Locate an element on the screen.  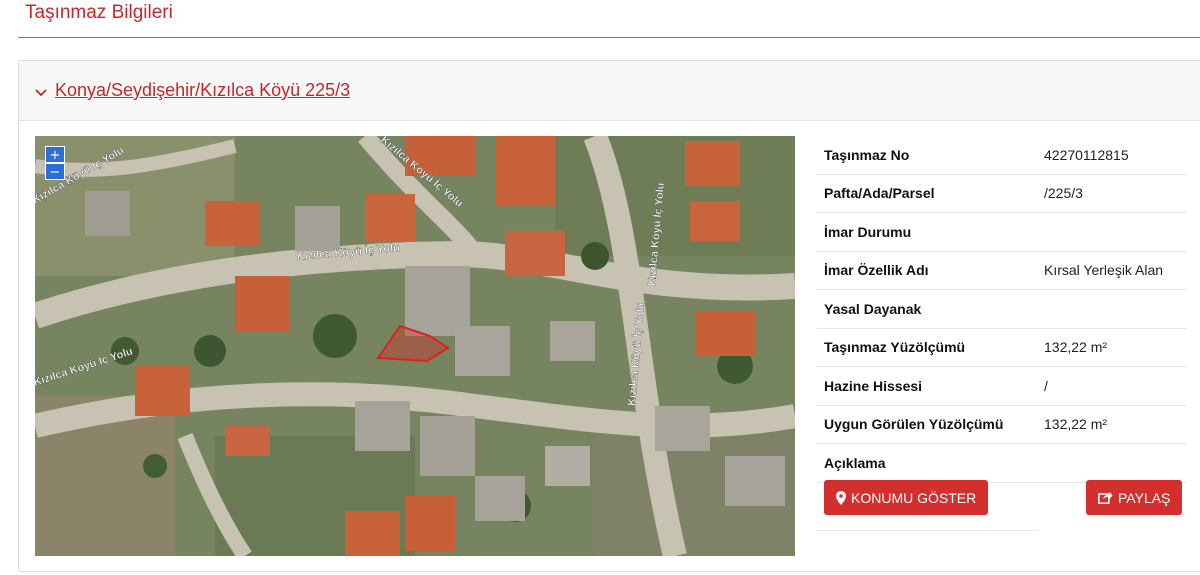
info-value: /225/3 is located at coordinates (1063, 193).